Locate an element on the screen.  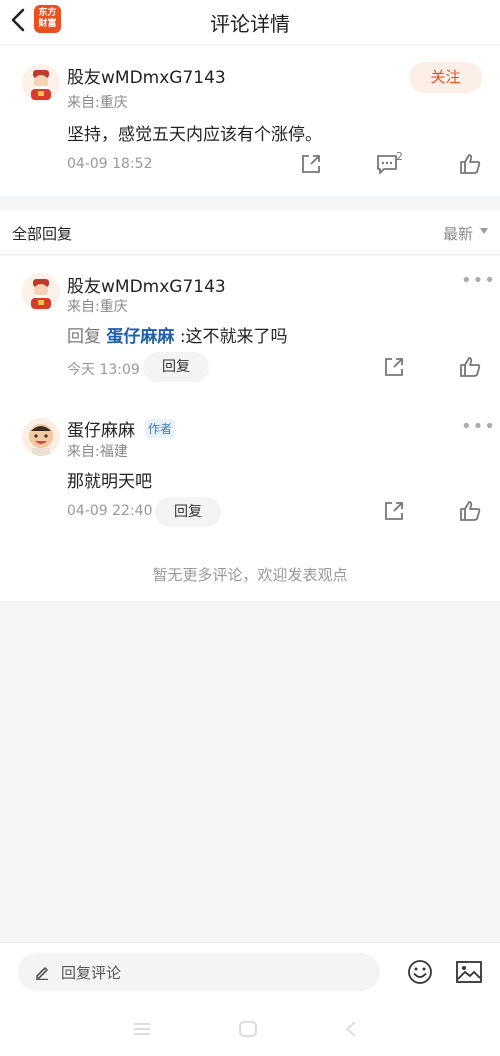
reply-username: 股友wMDmxG7143 is located at coordinates (146, 284).